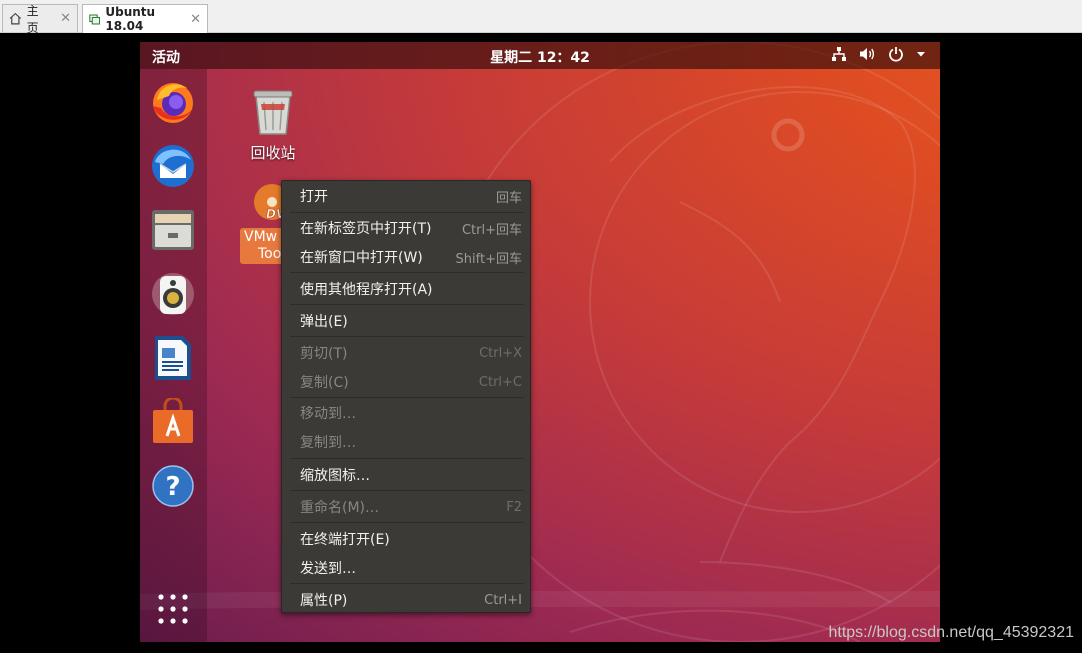  Describe the element at coordinates (406, 507) in the screenshot. I see `menu-item-rename: 重命名(M)… F2` at that location.